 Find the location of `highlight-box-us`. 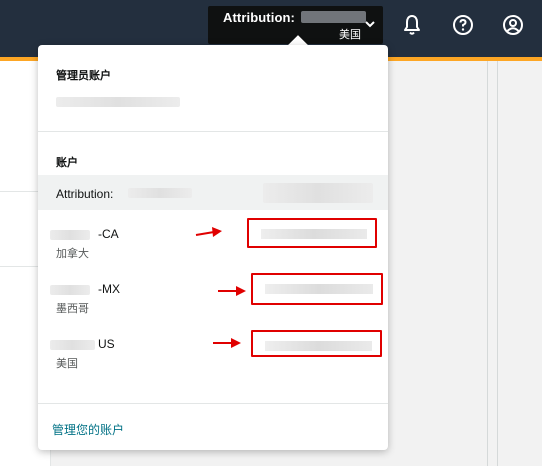

highlight-box-us is located at coordinates (316, 343).